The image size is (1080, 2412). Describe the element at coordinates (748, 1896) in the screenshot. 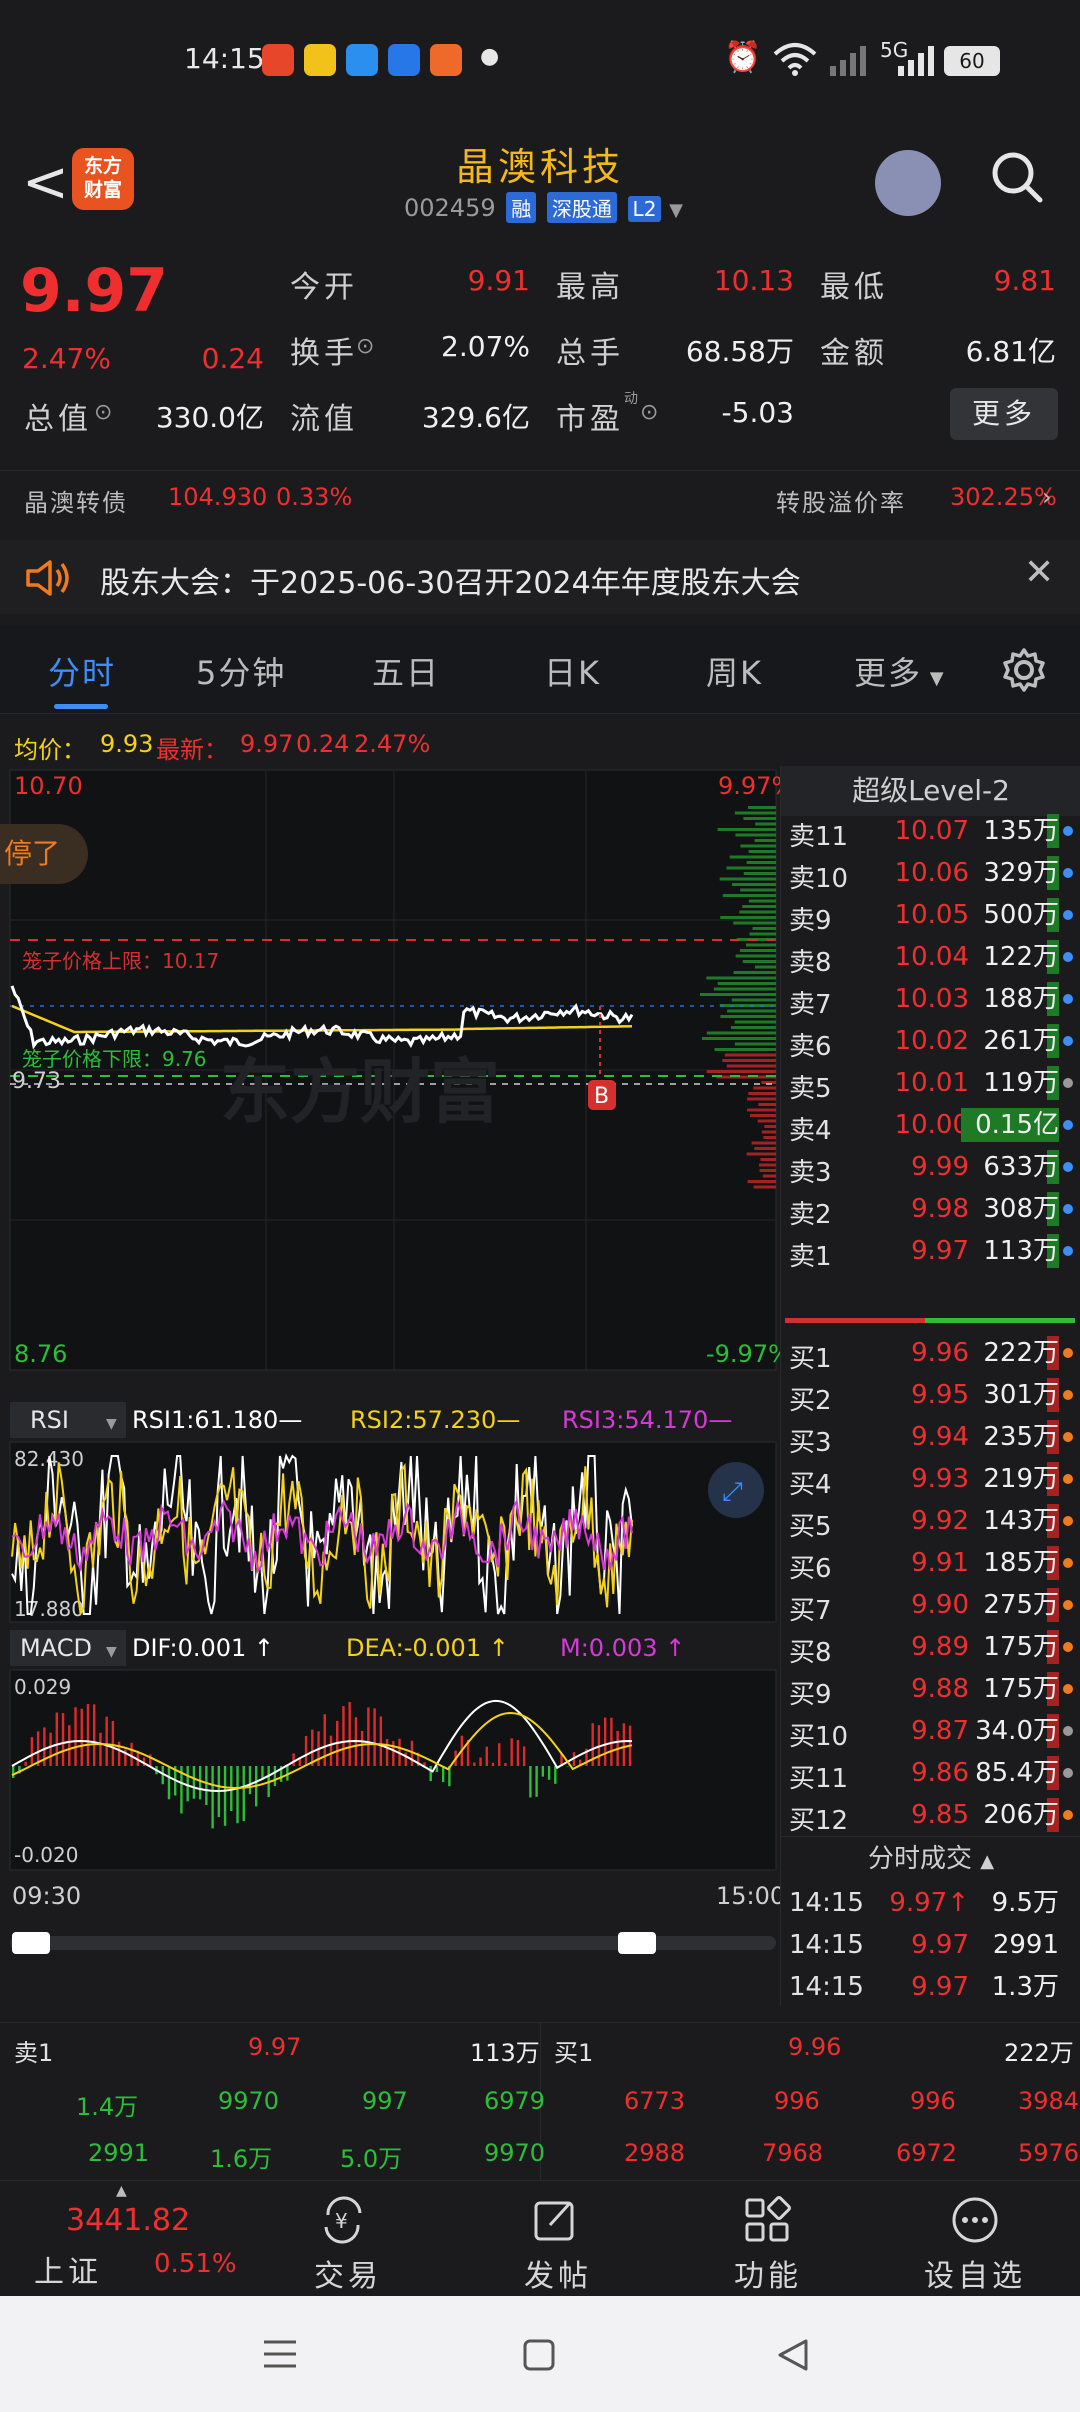

I see `time-end: 15:00` at that location.